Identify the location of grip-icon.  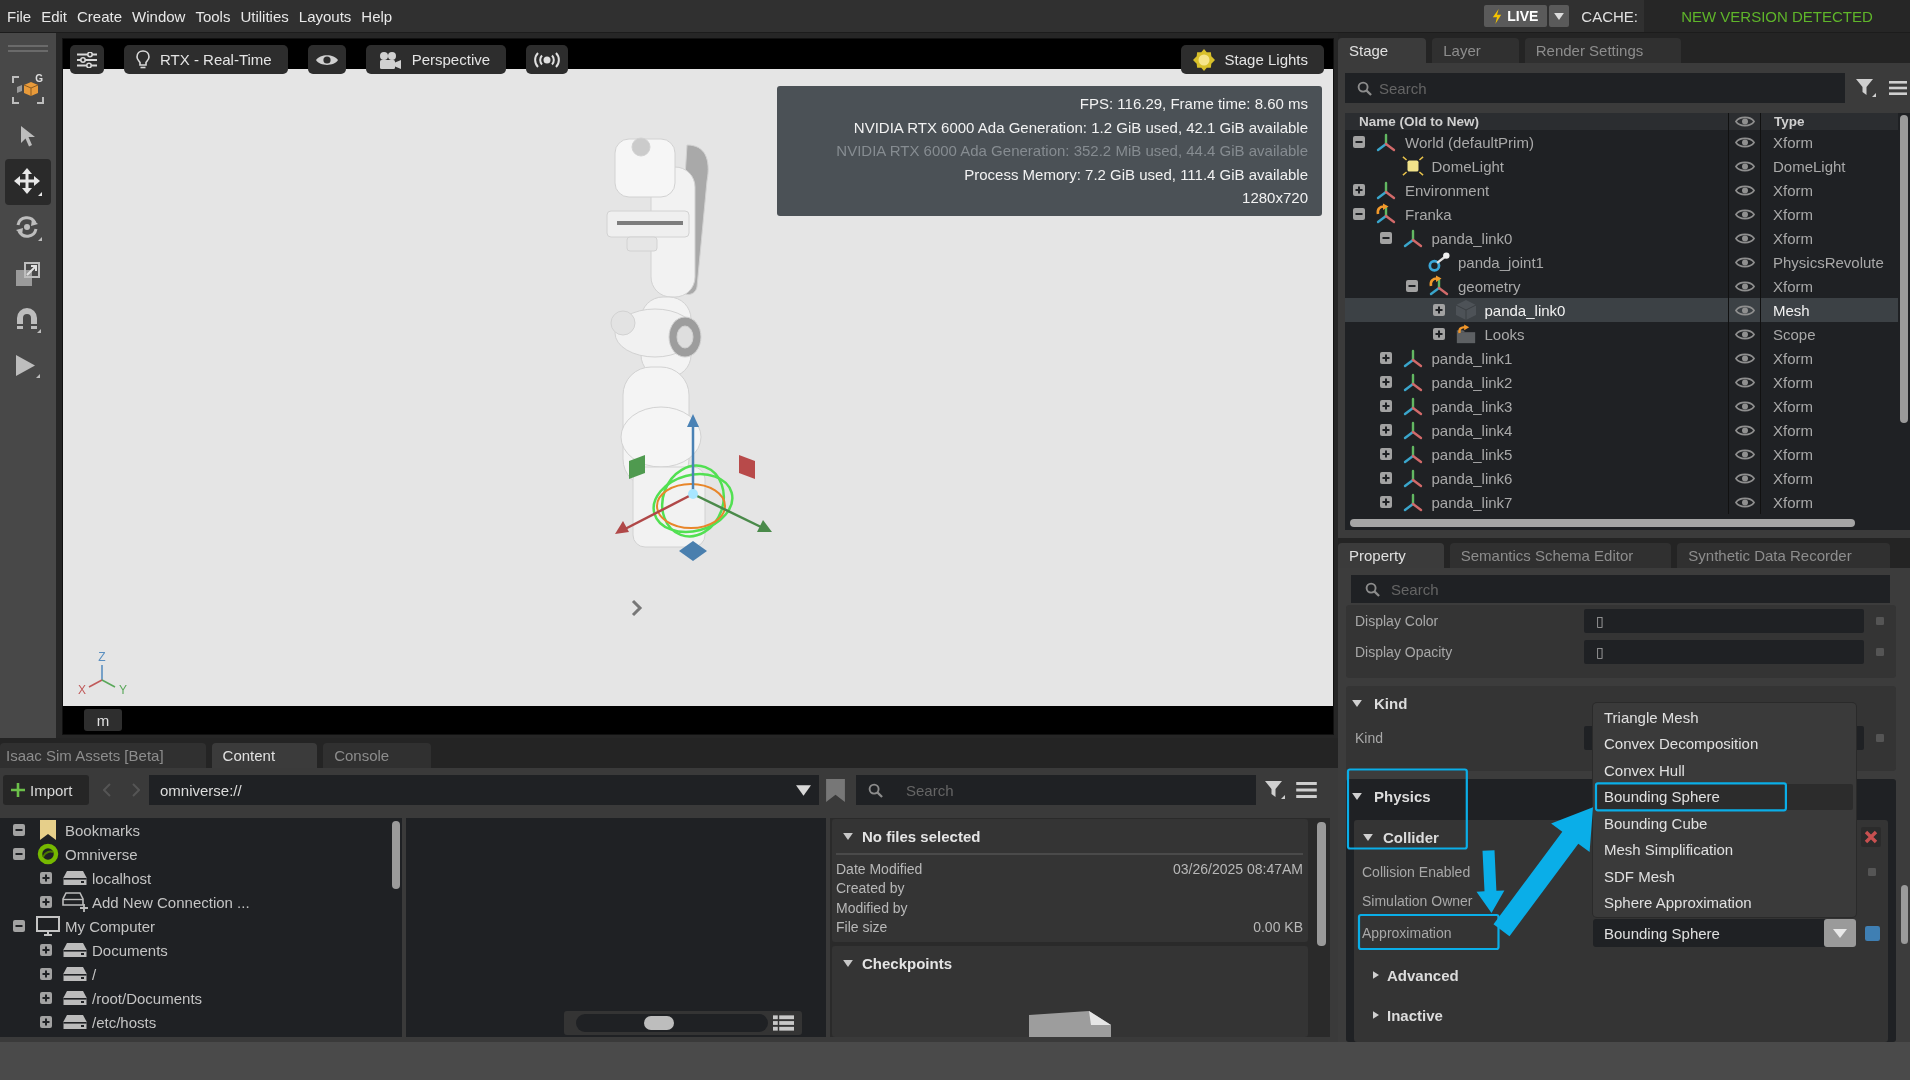
(28, 49).